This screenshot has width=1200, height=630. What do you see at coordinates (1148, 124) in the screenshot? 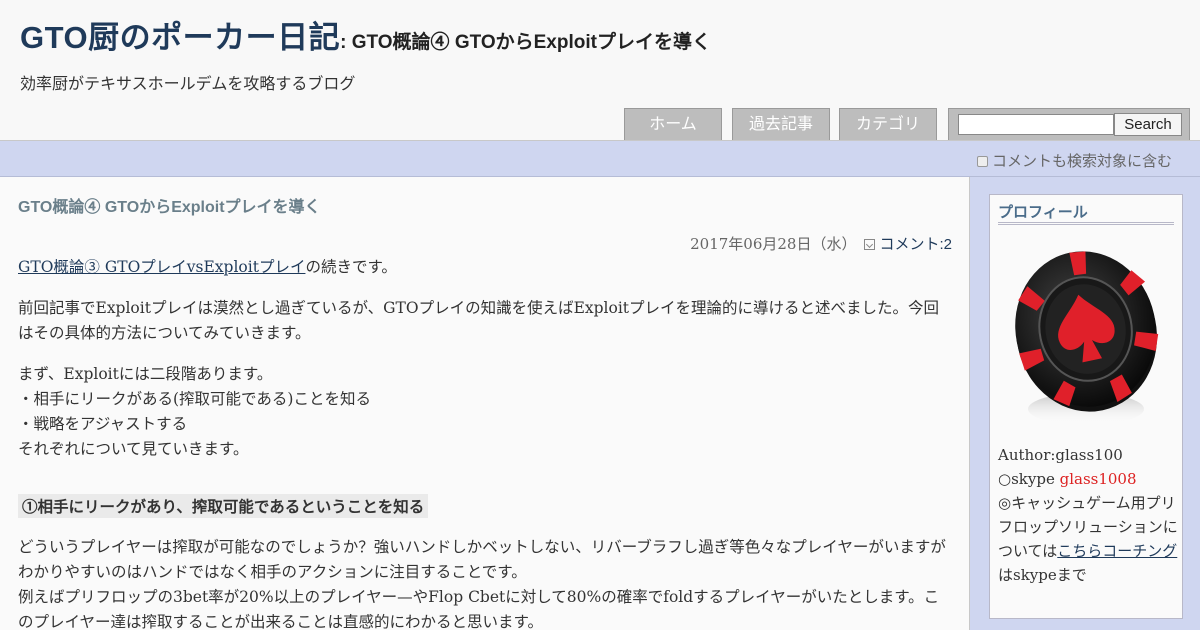
I see `search-button: Search` at bounding box center [1148, 124].